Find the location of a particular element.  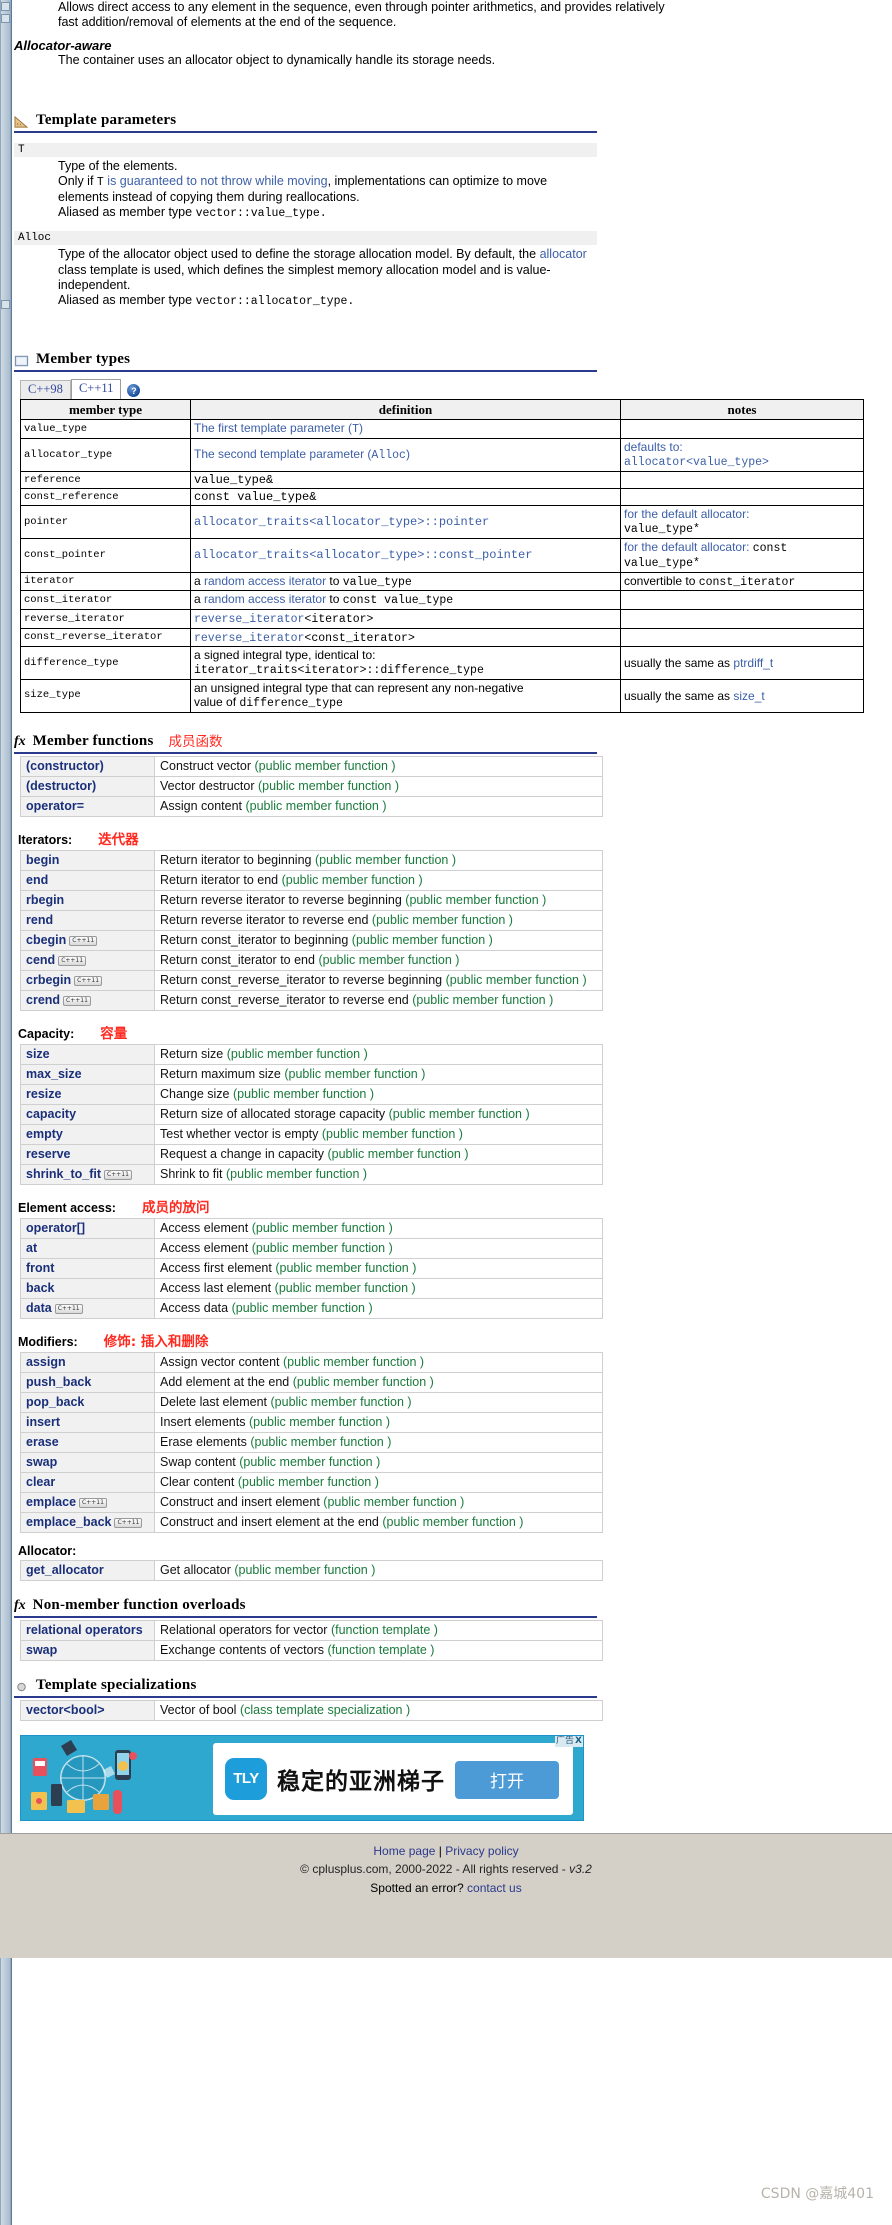

fn-insert: insert is located at coordinates (87, 1422).